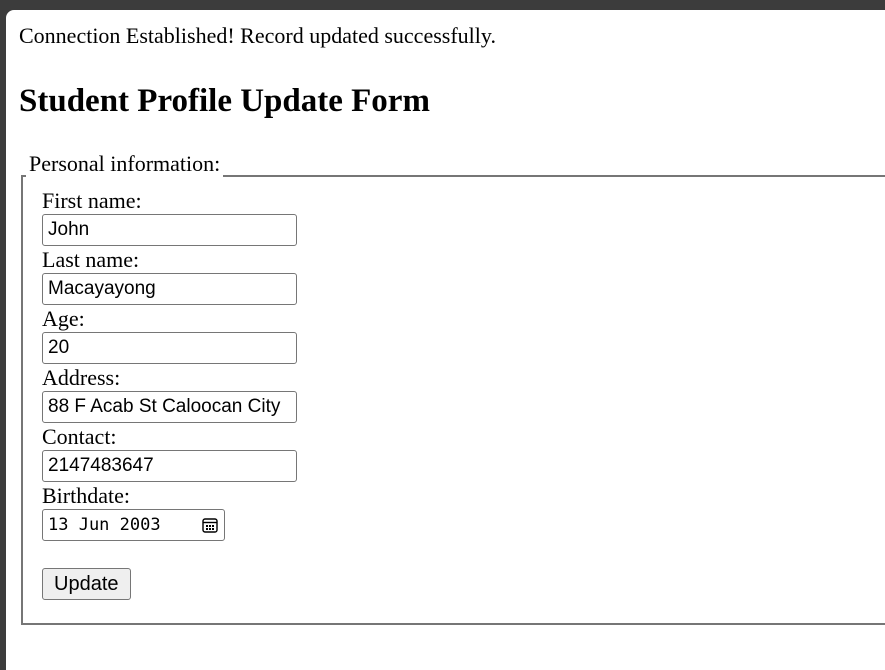 Image resolution: width=885 pixels, height=670 pixels. I want to click on update-button: Update, so click(86, 584).